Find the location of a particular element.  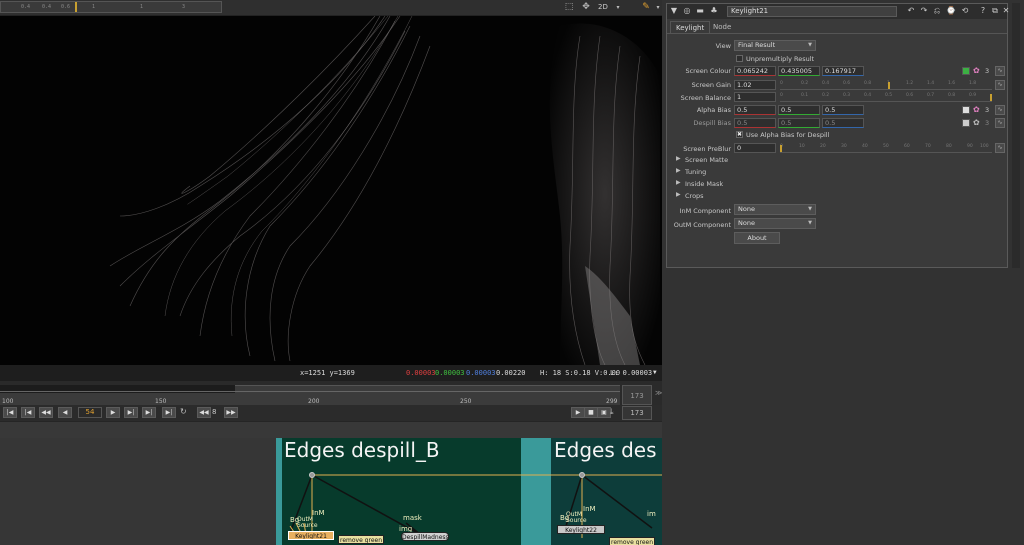

next-keyframe-button: ▶| is located at coordinates (149, 412).